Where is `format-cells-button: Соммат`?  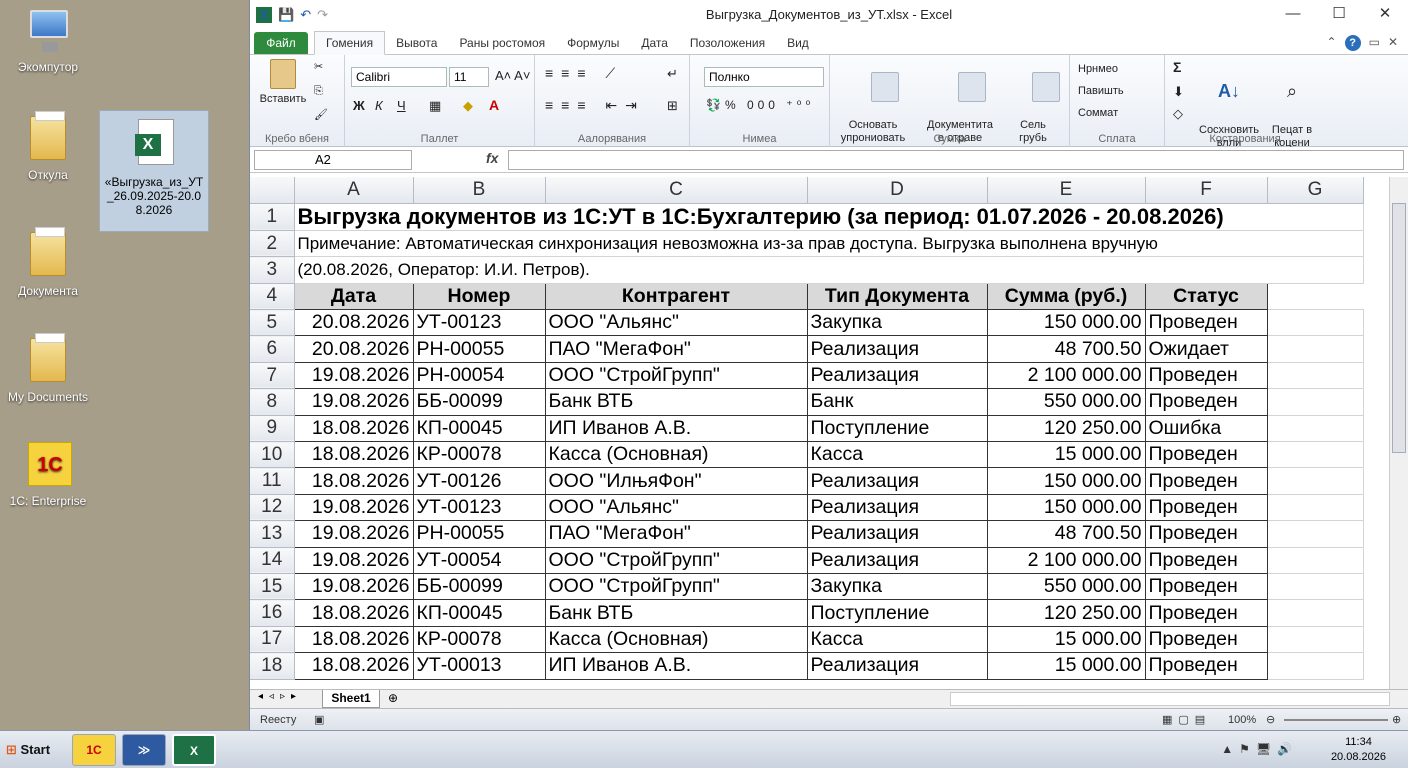
format-cells-button: Соммат is located at coordinates (1098, 113).